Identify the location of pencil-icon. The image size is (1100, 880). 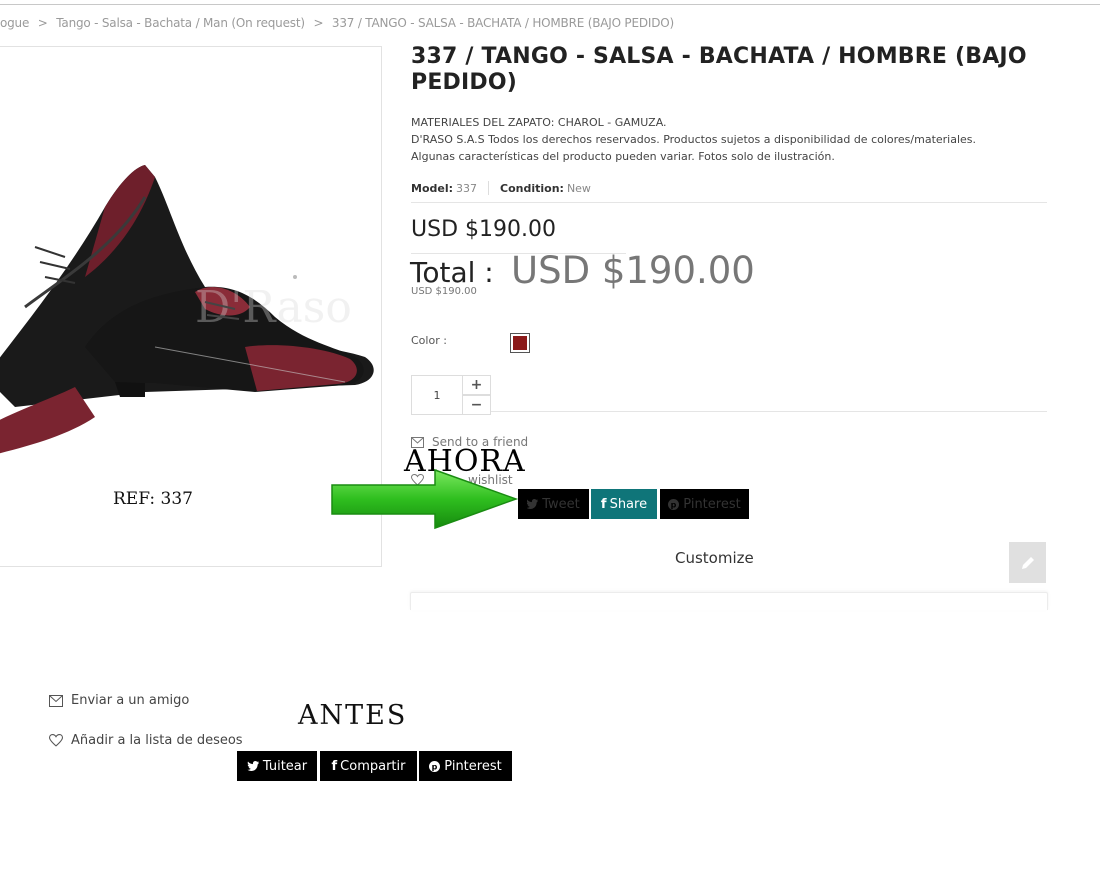
(1027, 562).